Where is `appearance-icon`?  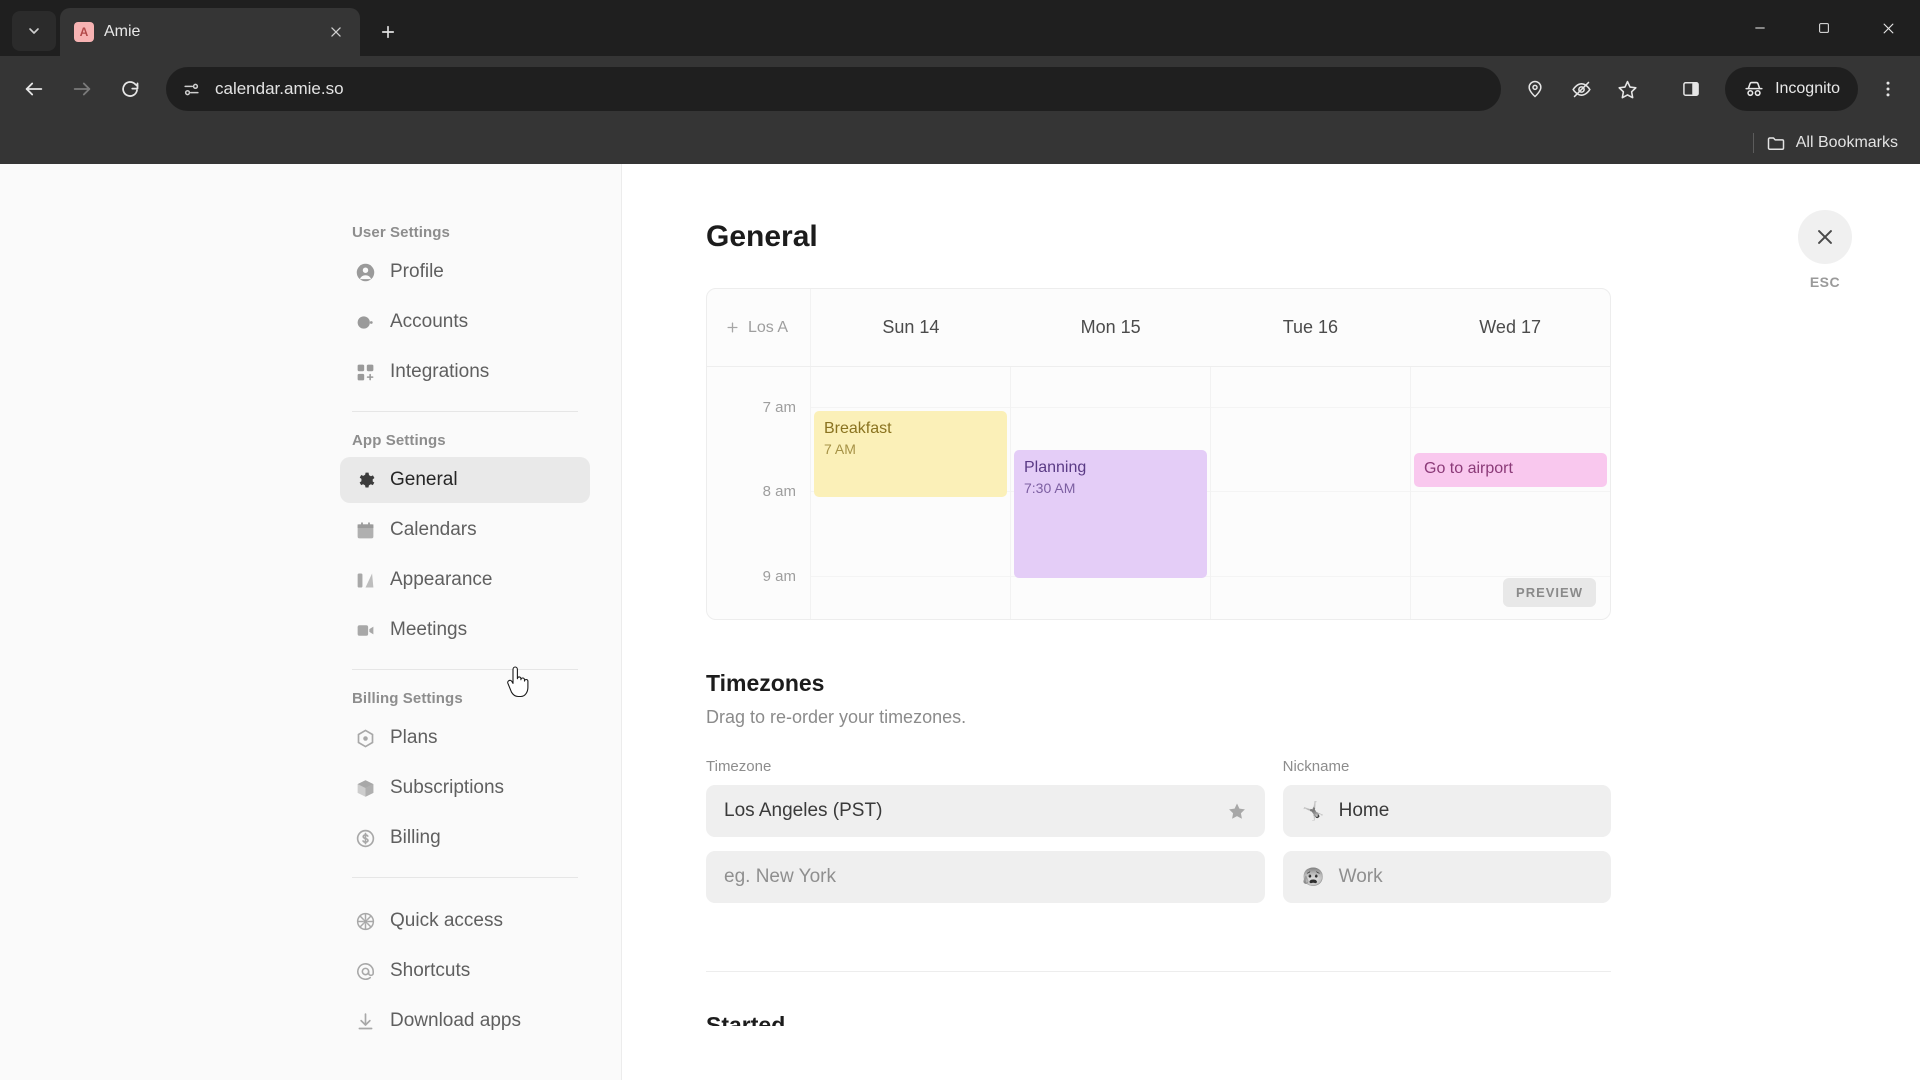
appearance-icon is located at coordinates (365, 580).